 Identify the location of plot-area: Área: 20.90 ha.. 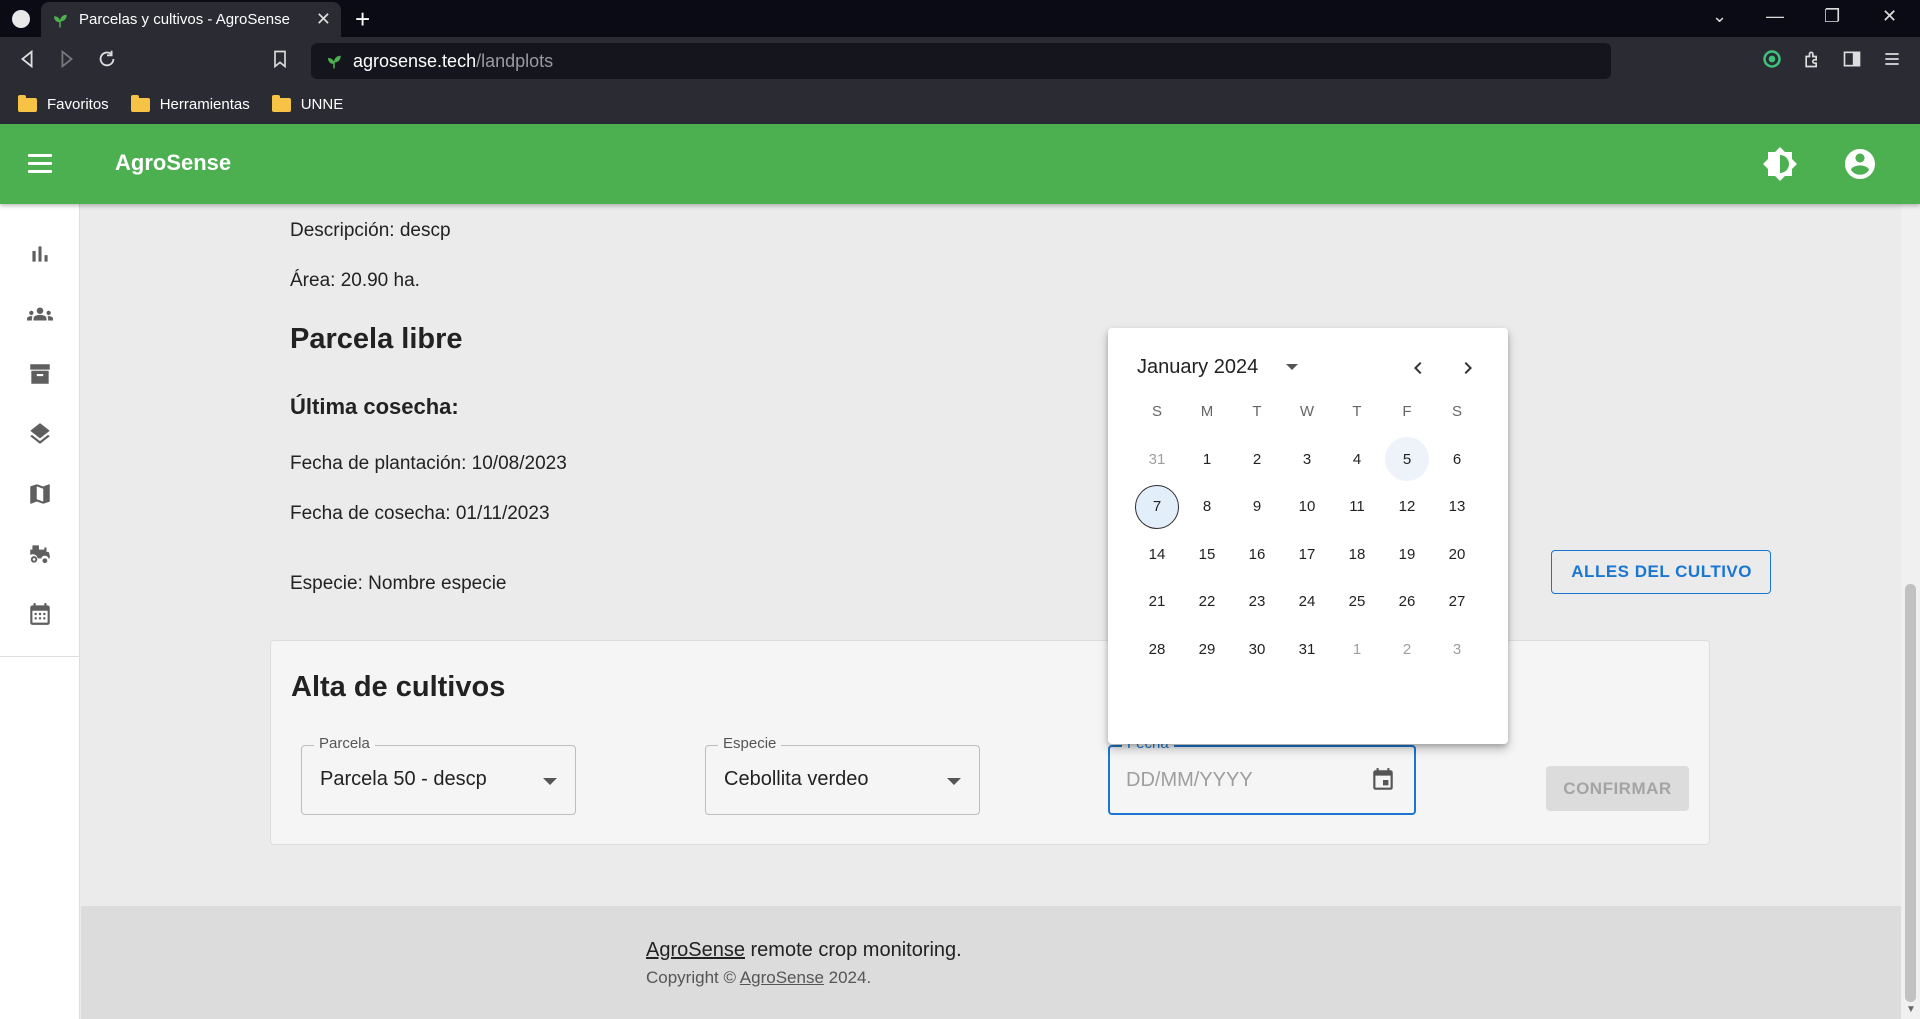
(355, 280).